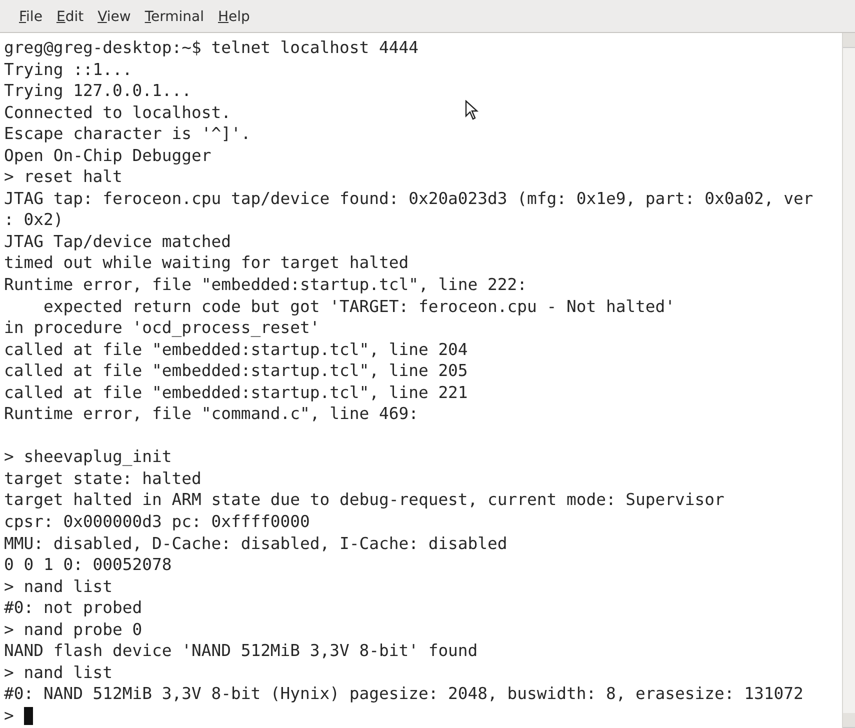 The height and width of the screenshot is (728, 855). Describe the element at coordinates (103, 479) in the screenshot. I see `terminal-line: target state: halted` at that location.